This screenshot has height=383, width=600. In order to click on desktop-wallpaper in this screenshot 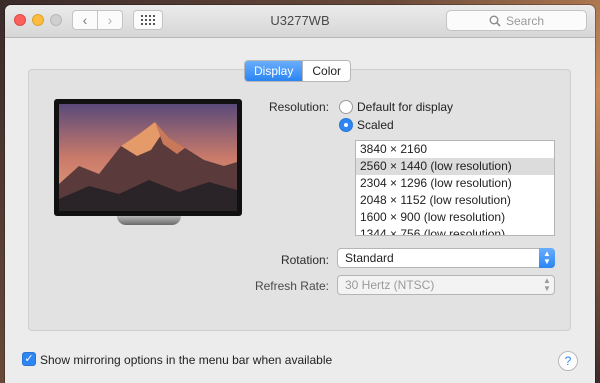, I will do `click(148, 157)`.